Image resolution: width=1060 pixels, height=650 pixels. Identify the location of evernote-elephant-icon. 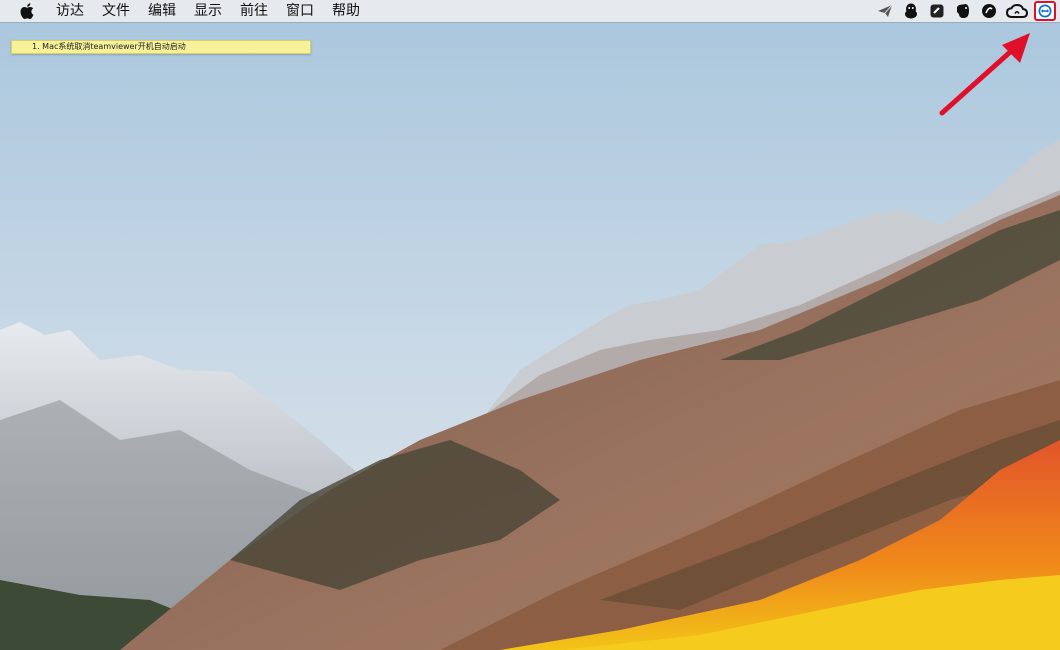
(963, 11).